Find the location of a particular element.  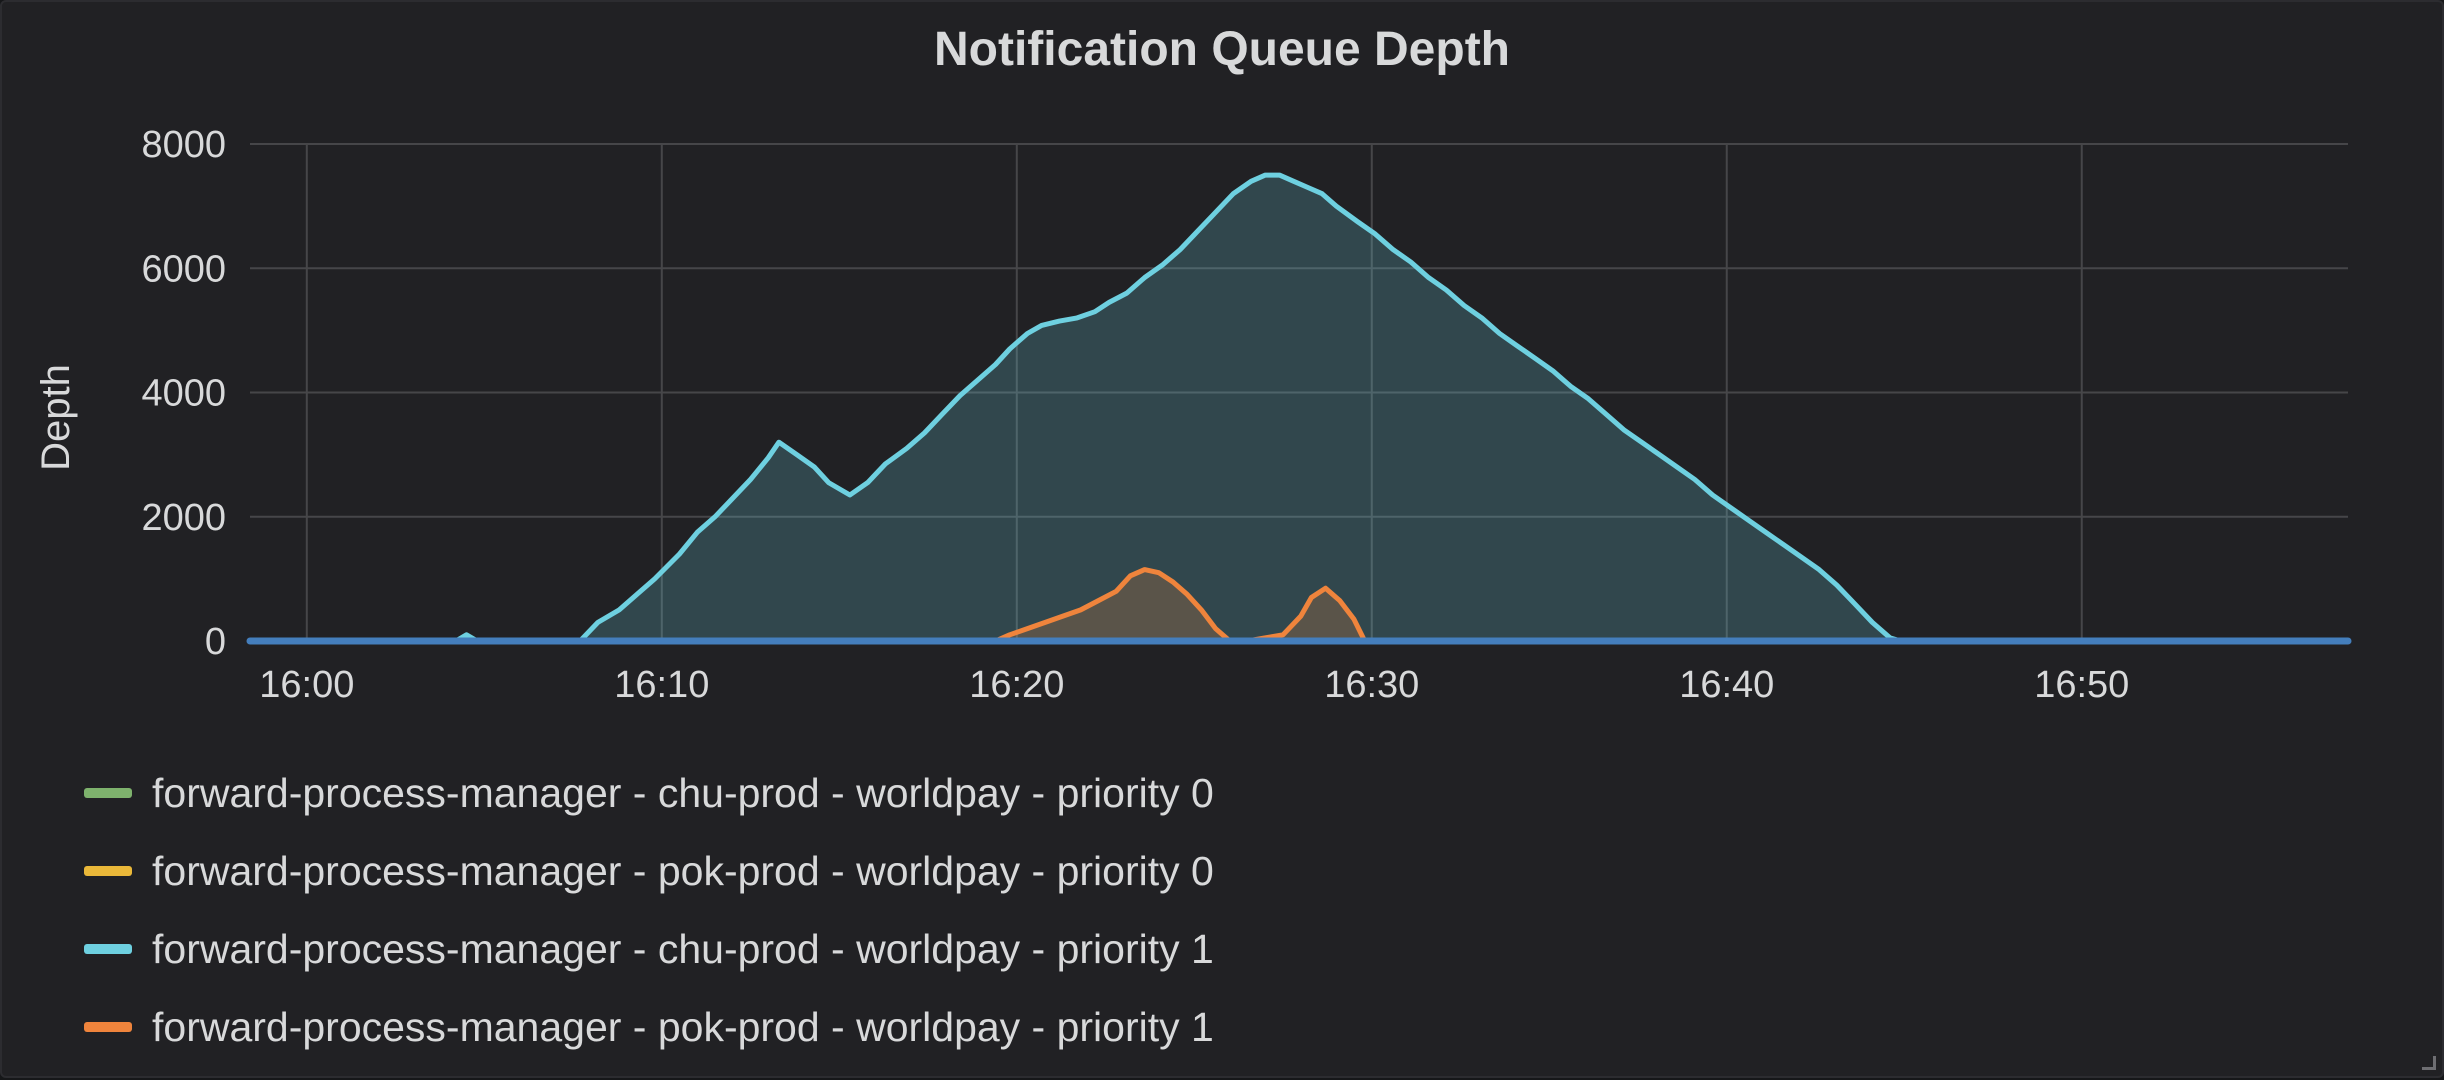

y-tick-label: 2000 is located at coordinates (183, 518).